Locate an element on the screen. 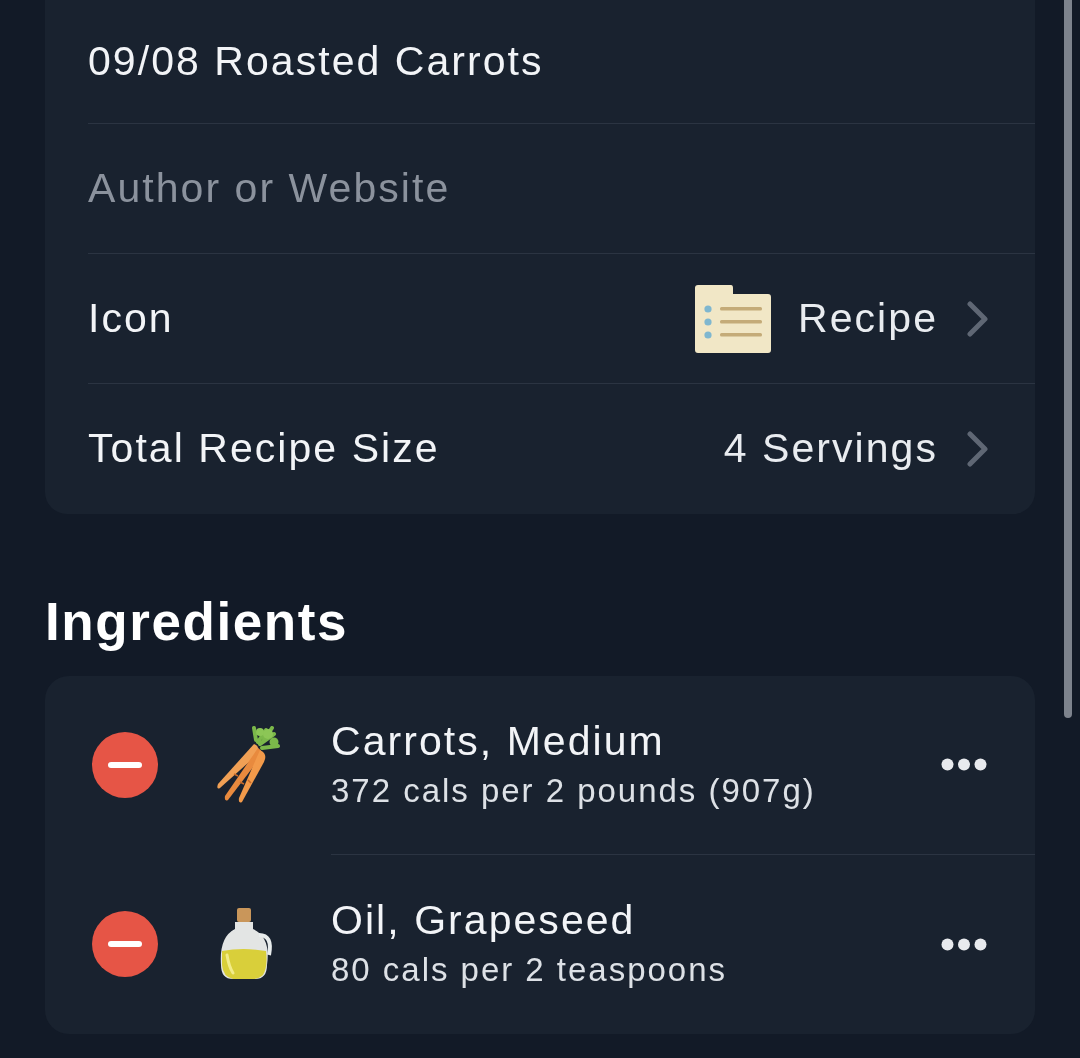 Image resolution: width=1080 pixels, height=1058 pixels. section-heading: Ingredients is located at coordinates (197, 622).